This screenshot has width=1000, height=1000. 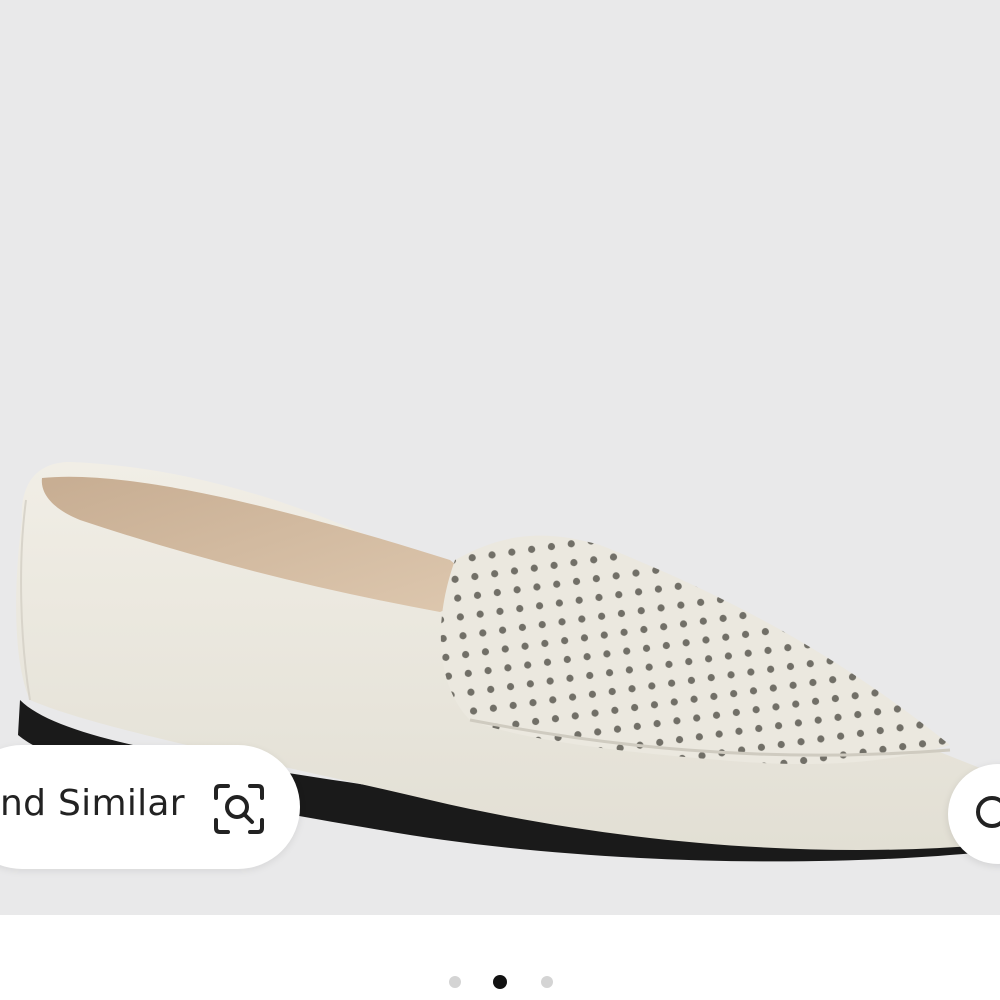 What do you see at coordinates (92, 803) in the screenshot?
I see `find-similar-label: nd Similar` at bounding box center [92, 803].